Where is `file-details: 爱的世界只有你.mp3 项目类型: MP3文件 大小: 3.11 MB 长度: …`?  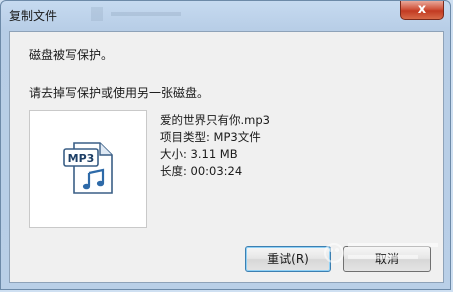
file-details: 爱的世界只有你.mp3 项目类型: MP3文件 大小: 3.11 MB 长度: … is located at coordinates (215, 146).